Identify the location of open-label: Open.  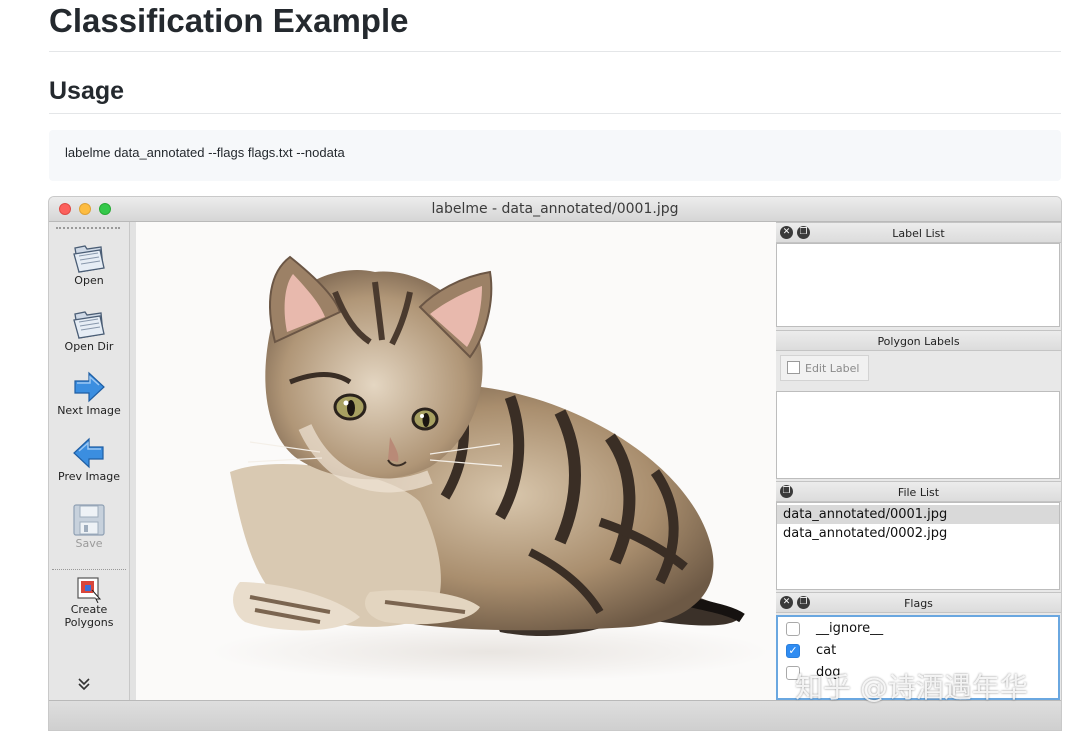
(89, 280).